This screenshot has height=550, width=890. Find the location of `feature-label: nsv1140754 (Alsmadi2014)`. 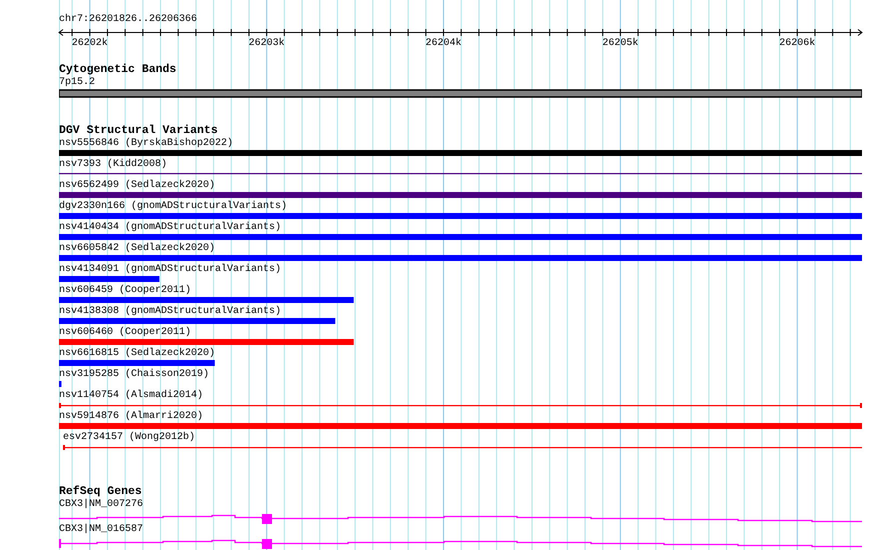

feature-label: nsv1140754 (Alsmadi2014) is located at coordinates (131, 396).